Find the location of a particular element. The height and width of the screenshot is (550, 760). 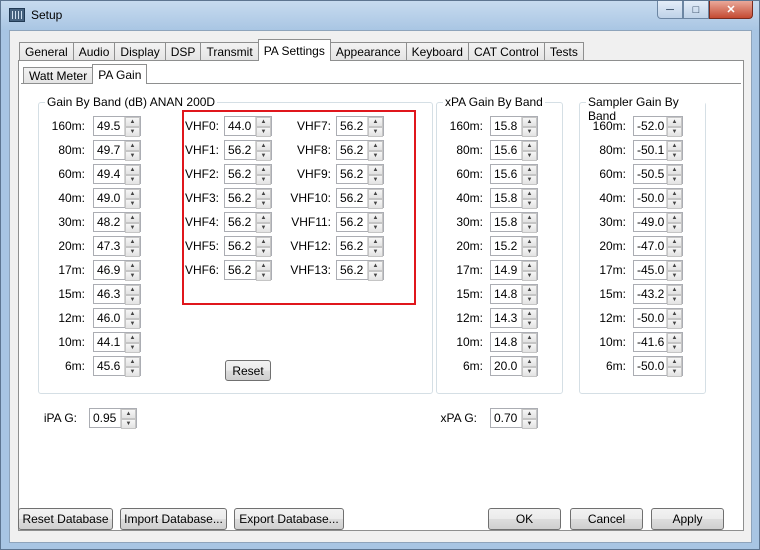

gain-10m-spinbox: 44.1 ▲ ▼ is located at coordinates (117, 342).